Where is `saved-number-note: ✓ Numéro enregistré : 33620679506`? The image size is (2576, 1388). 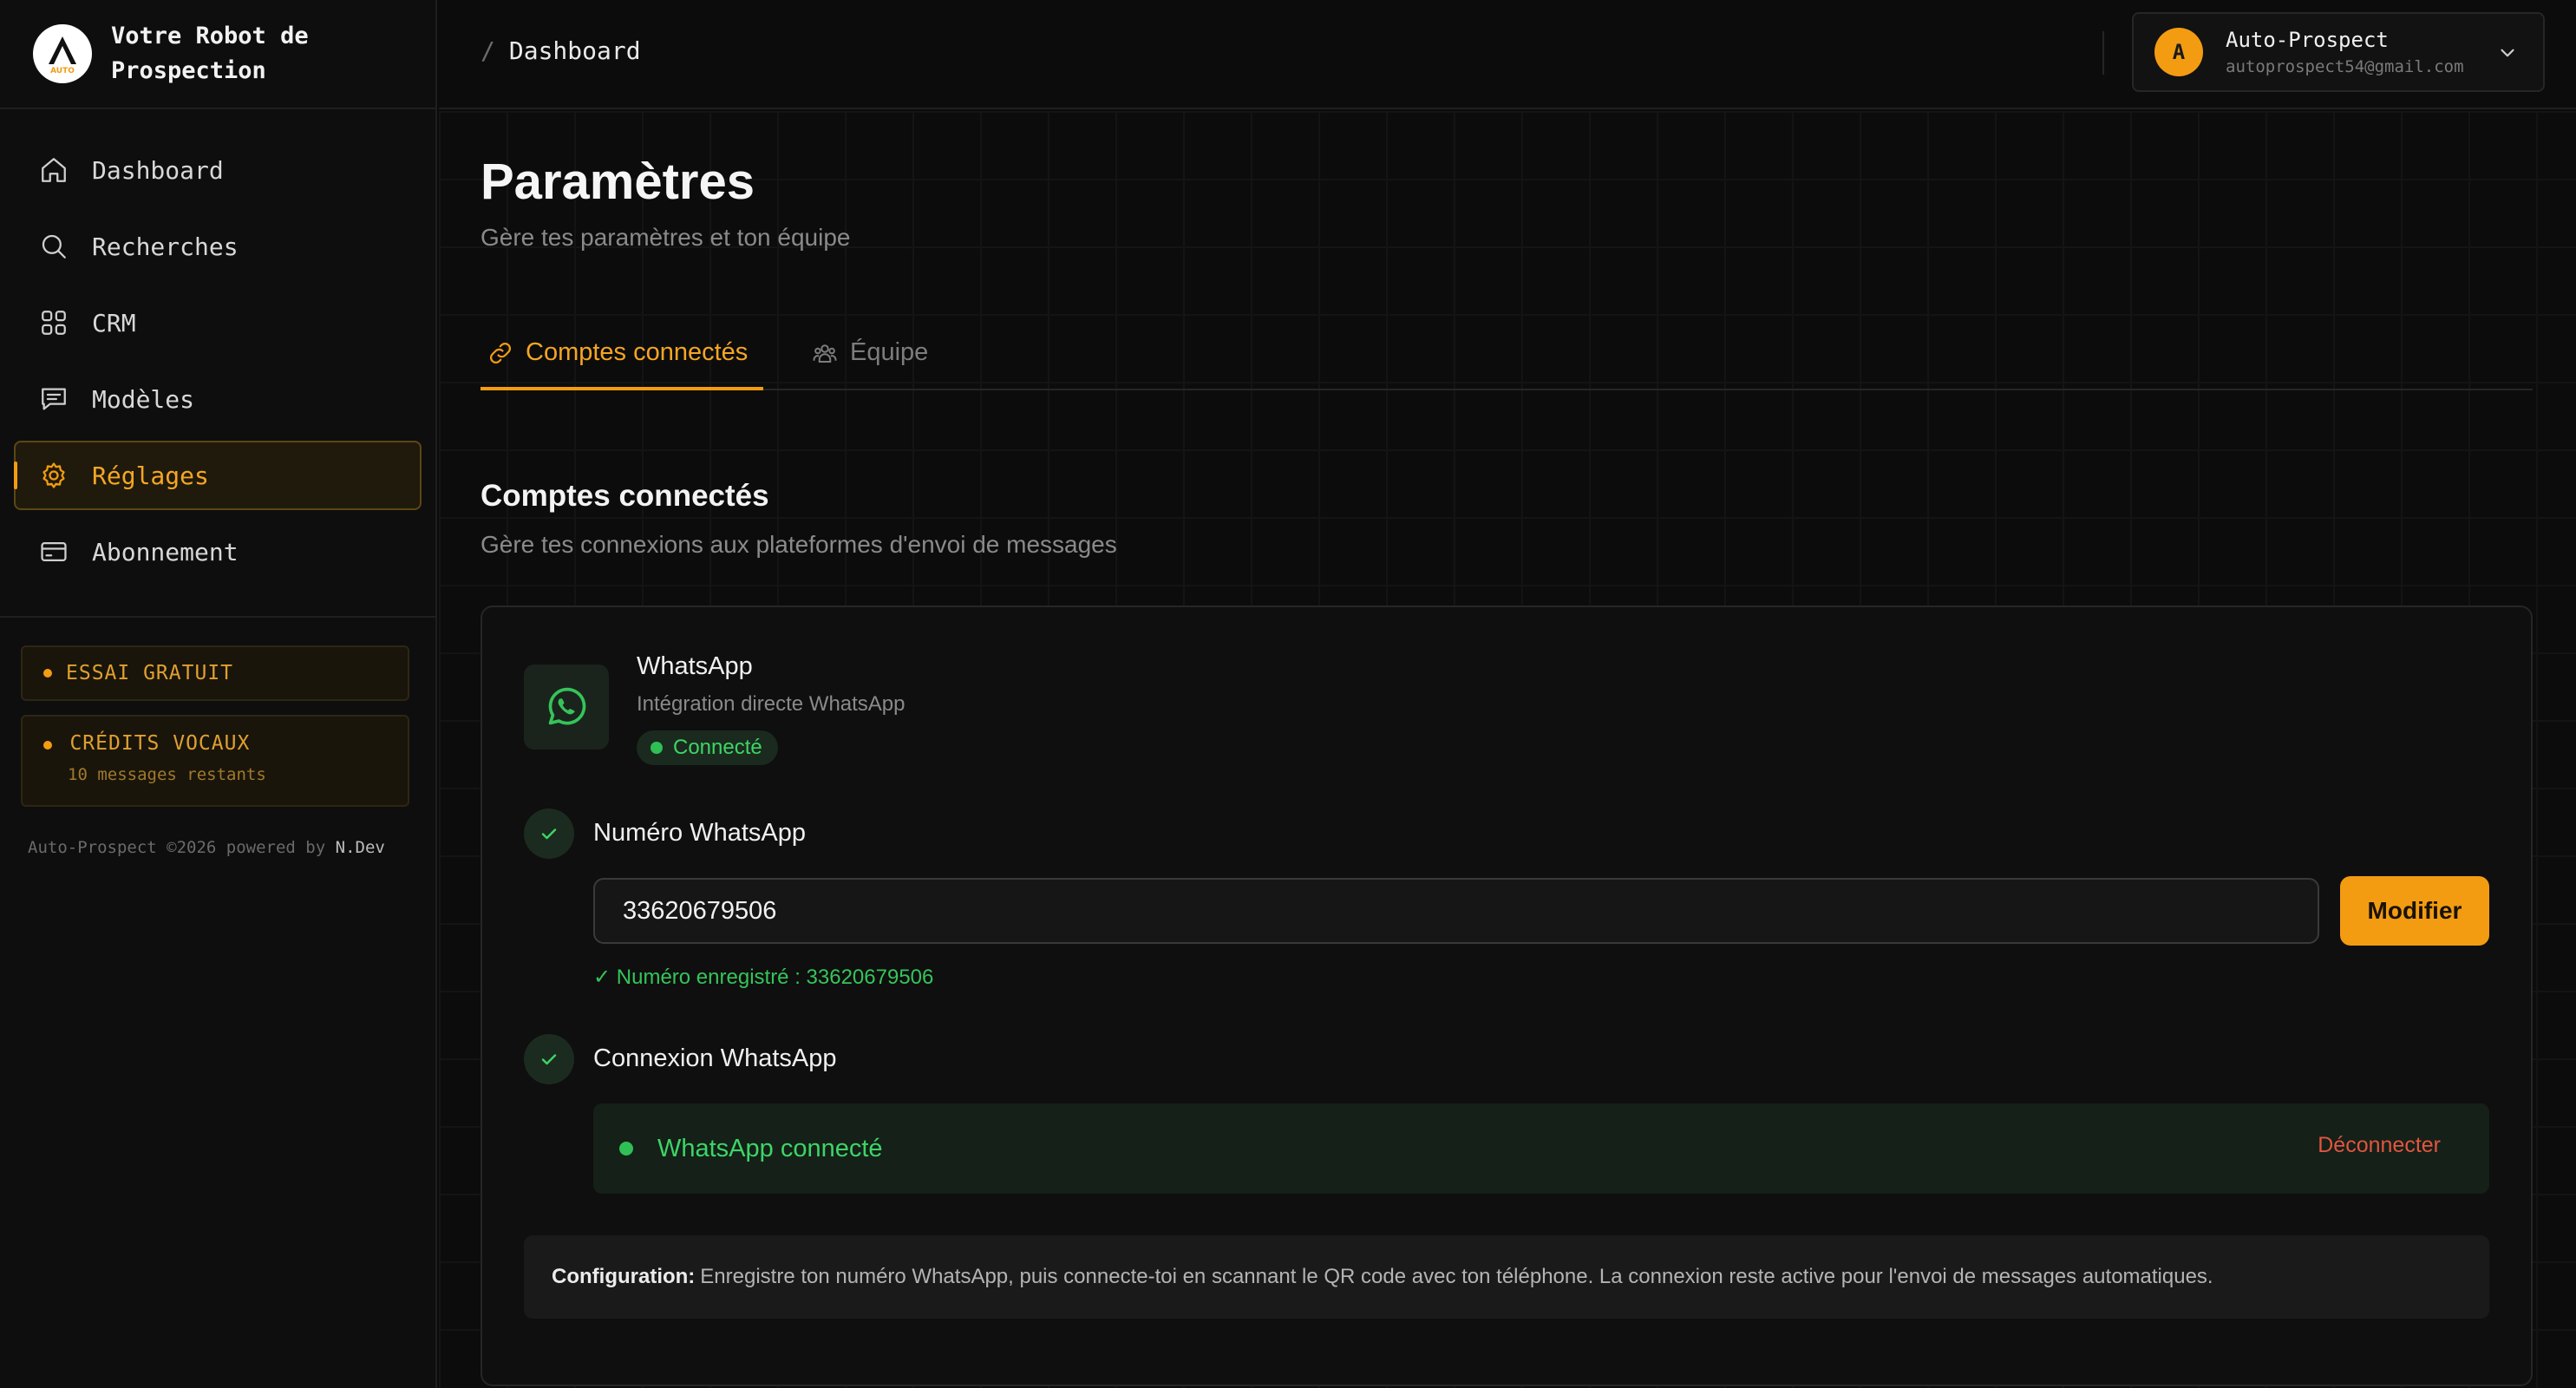 saved-number-note: ✓ Numéro enregistré : 33620679506 is located at coordinates (763, 977).